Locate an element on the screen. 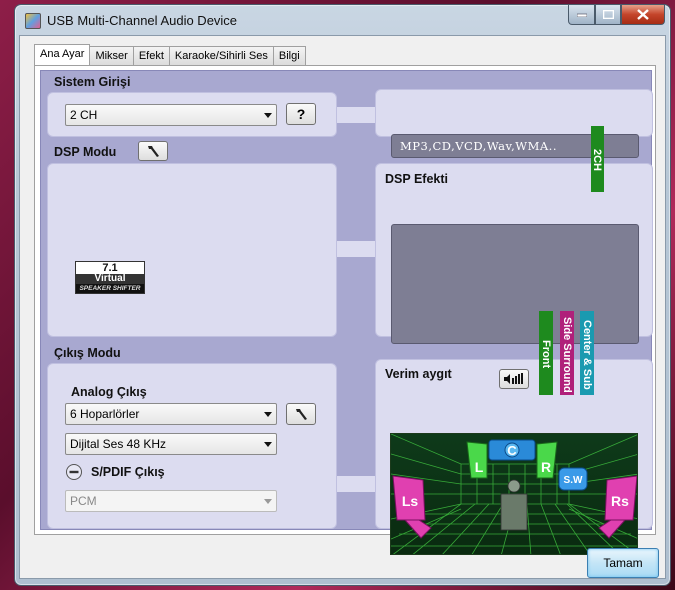 This screenshot has width=675, height=590. tab-karaoke: Karaoke/Sihirli Ses is located at coordinates (221, 55).